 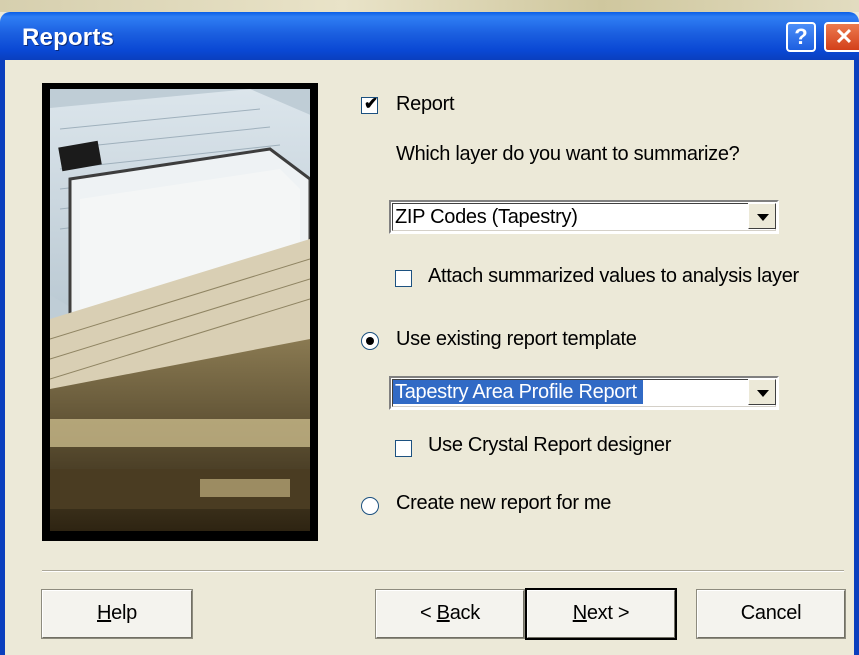 What do you see at coordinates (443, 571) in the screenshot?
I see `separator` at bounding box center [443, 571].